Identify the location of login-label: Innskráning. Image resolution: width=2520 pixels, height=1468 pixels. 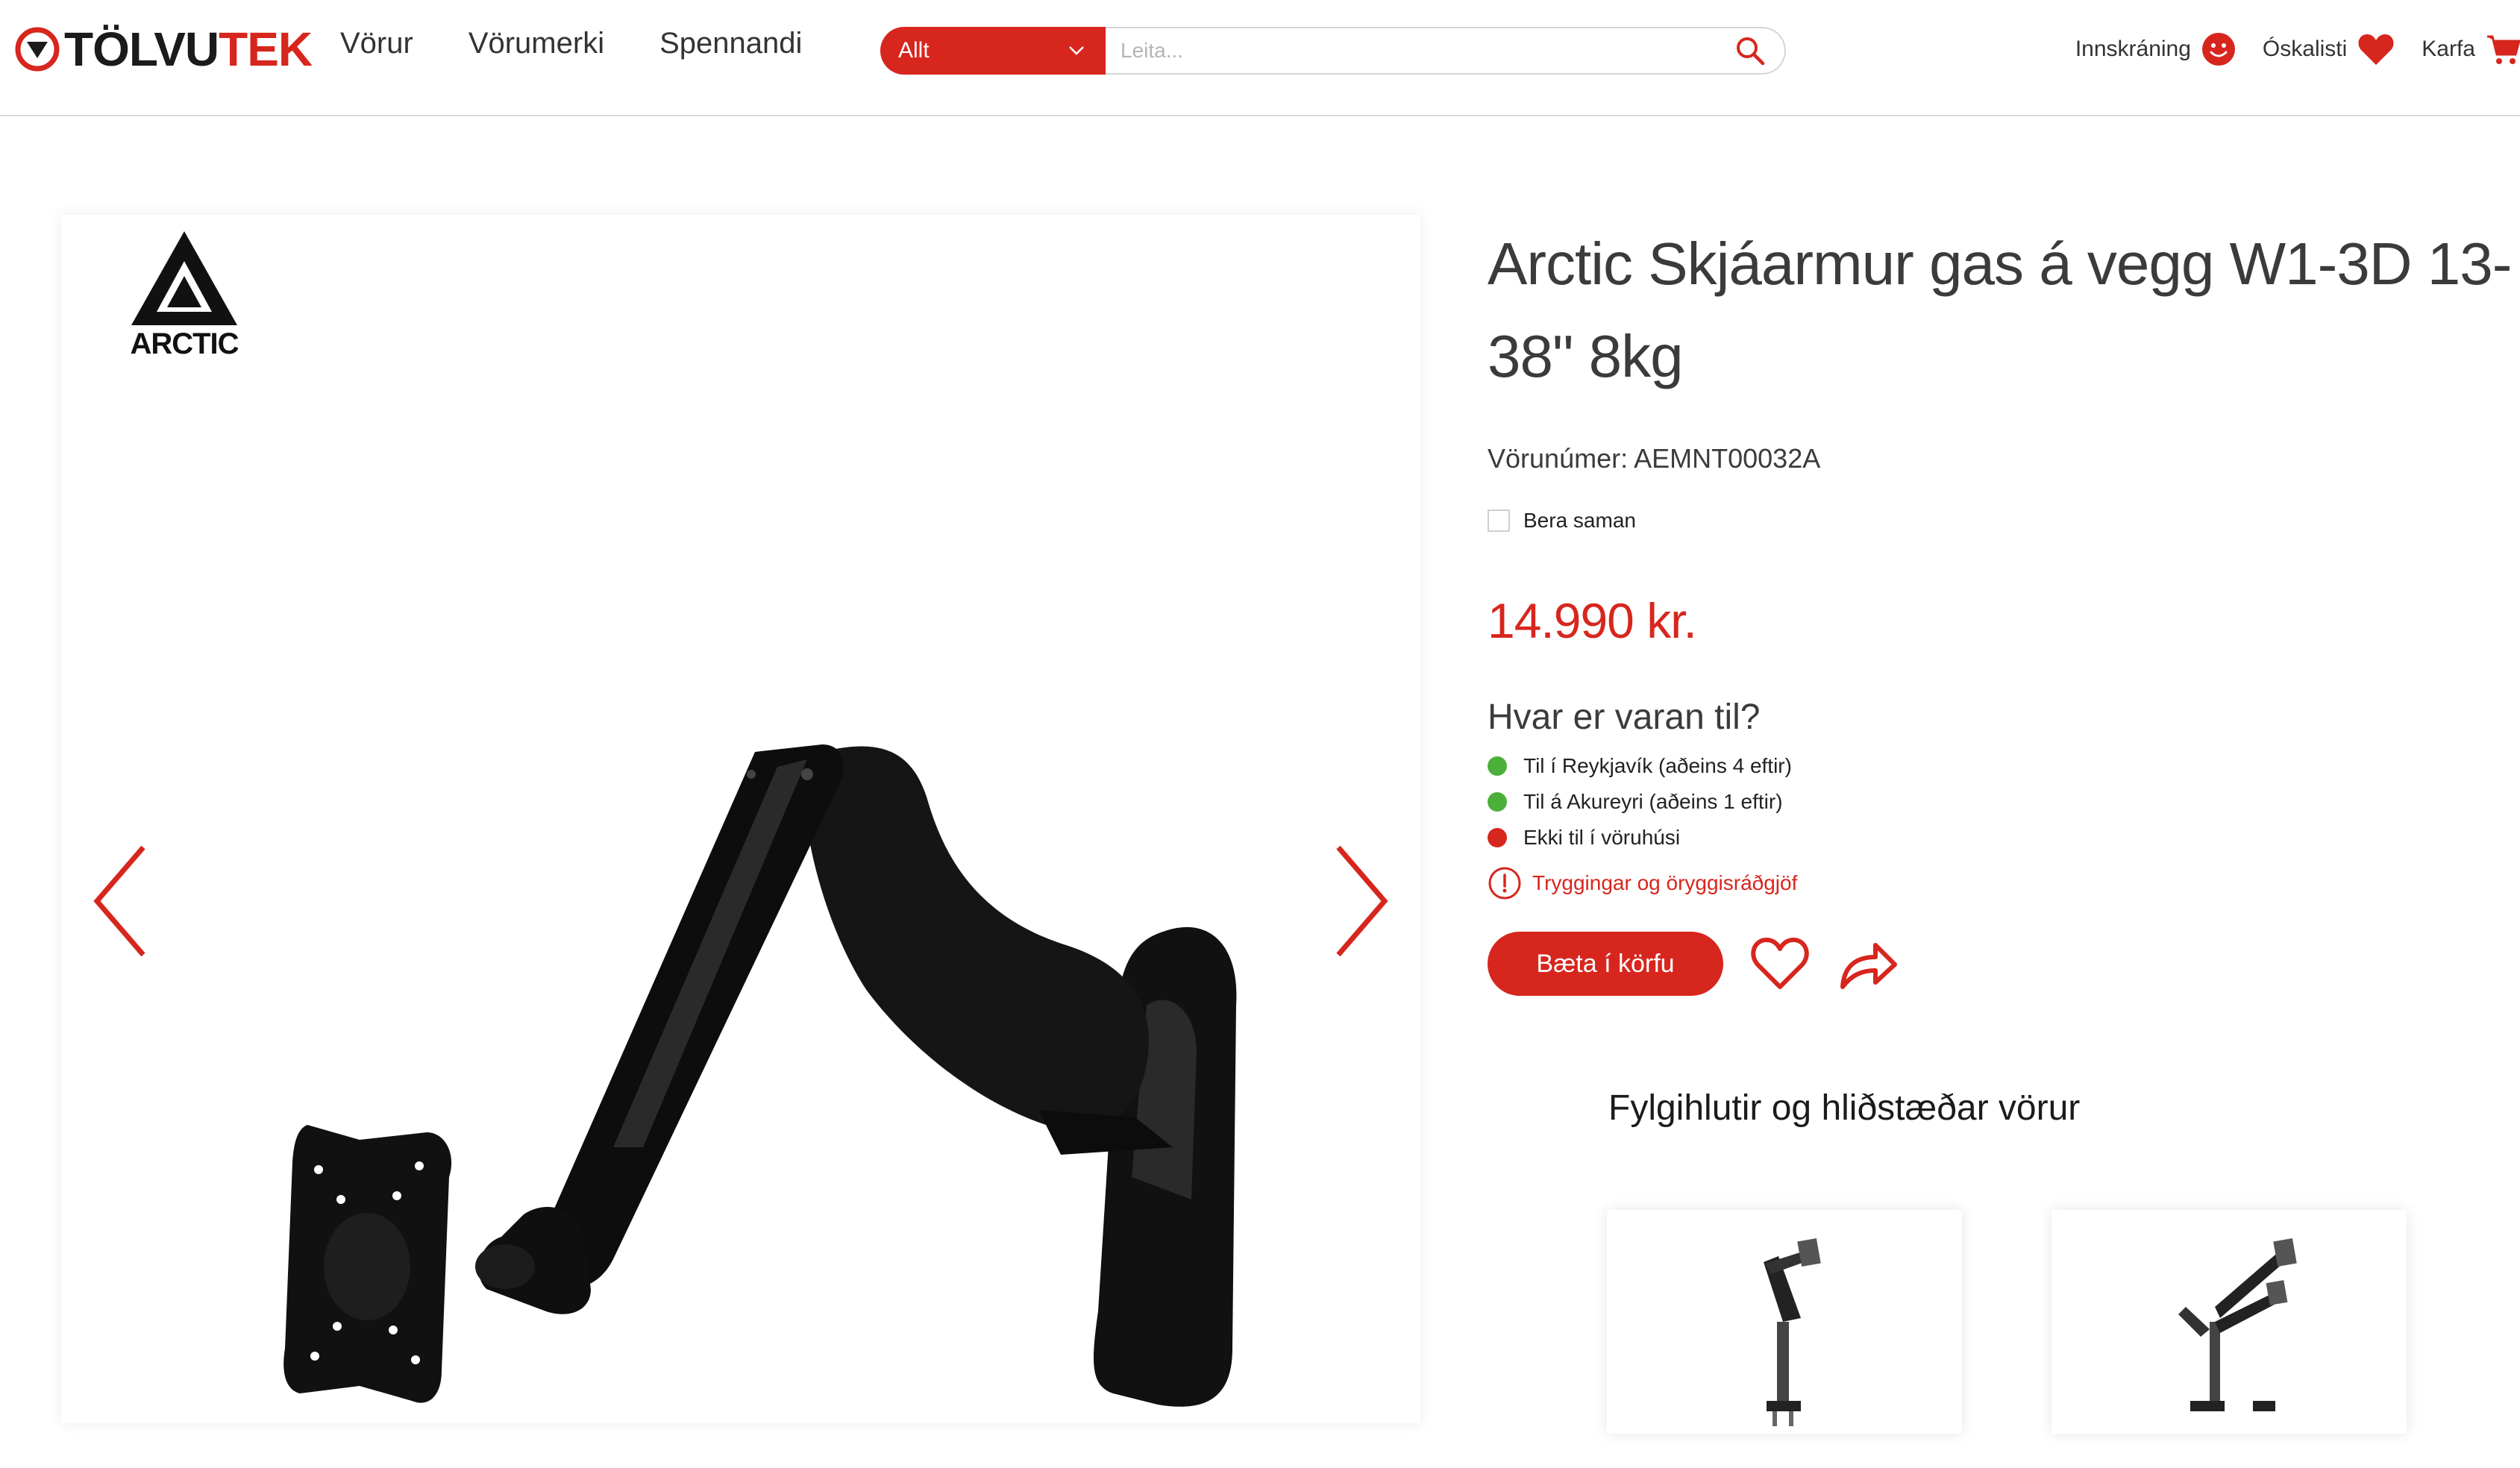
(2133, 49).